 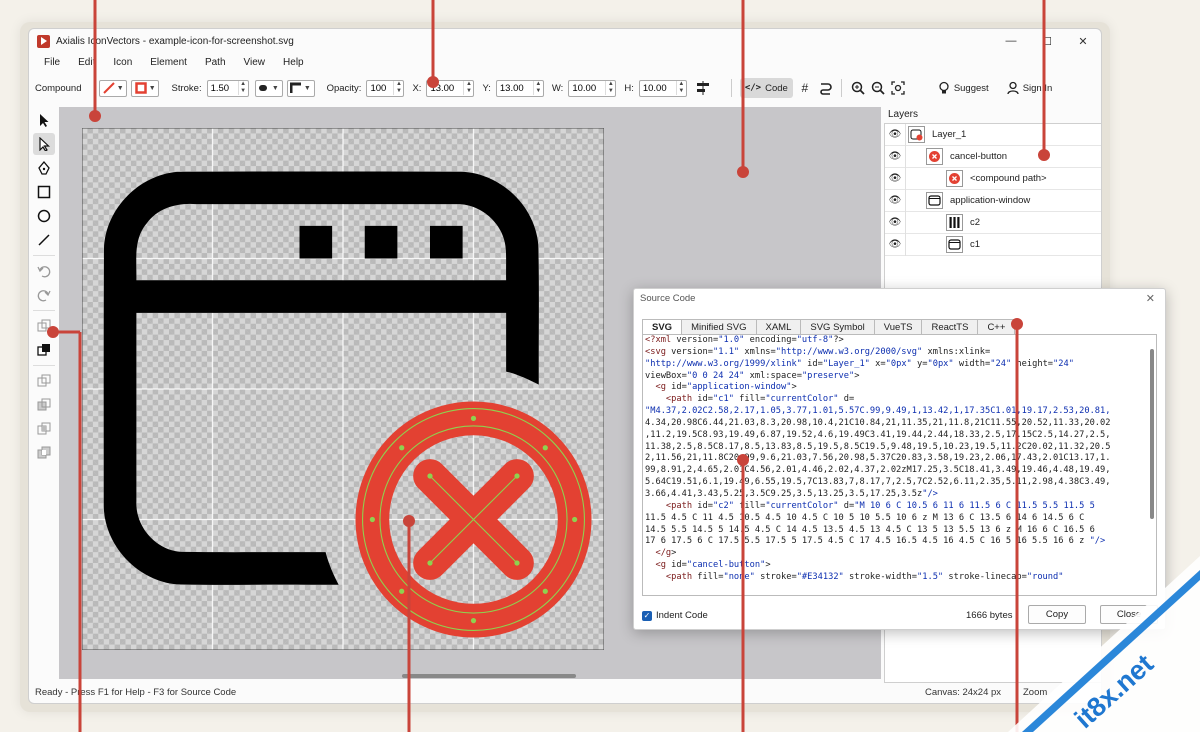 What do you see at coordinates (975, 222) in the screenshot?
I see `layer-name: c2` at bounding box center [975, 222].